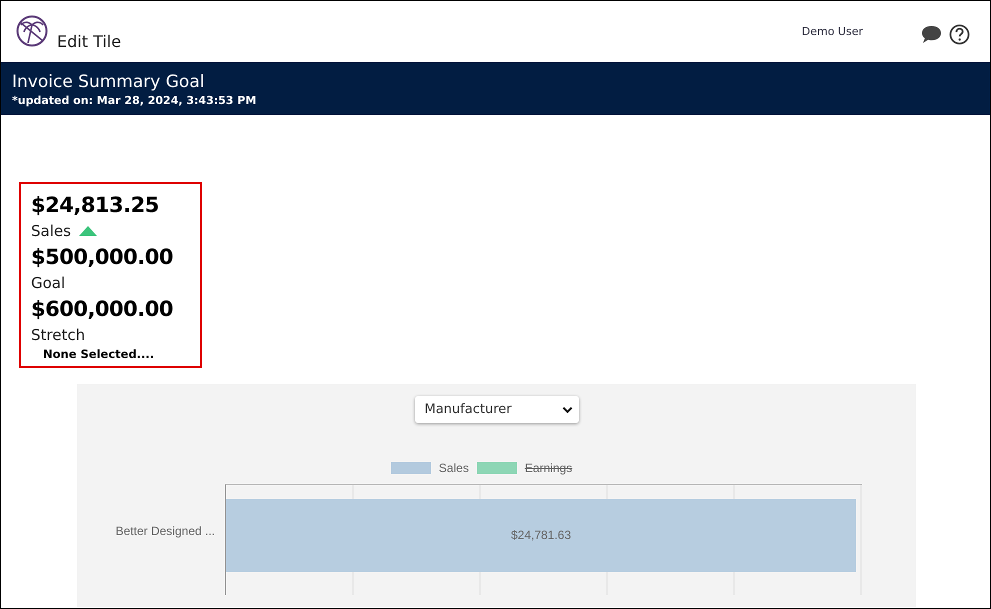 Image resolution: width=991 pixels, height=609 pixels. What do you see at coordinates (931, 34) in the screenshot?
I see `chat-icon` at bounding box center [931, 34].